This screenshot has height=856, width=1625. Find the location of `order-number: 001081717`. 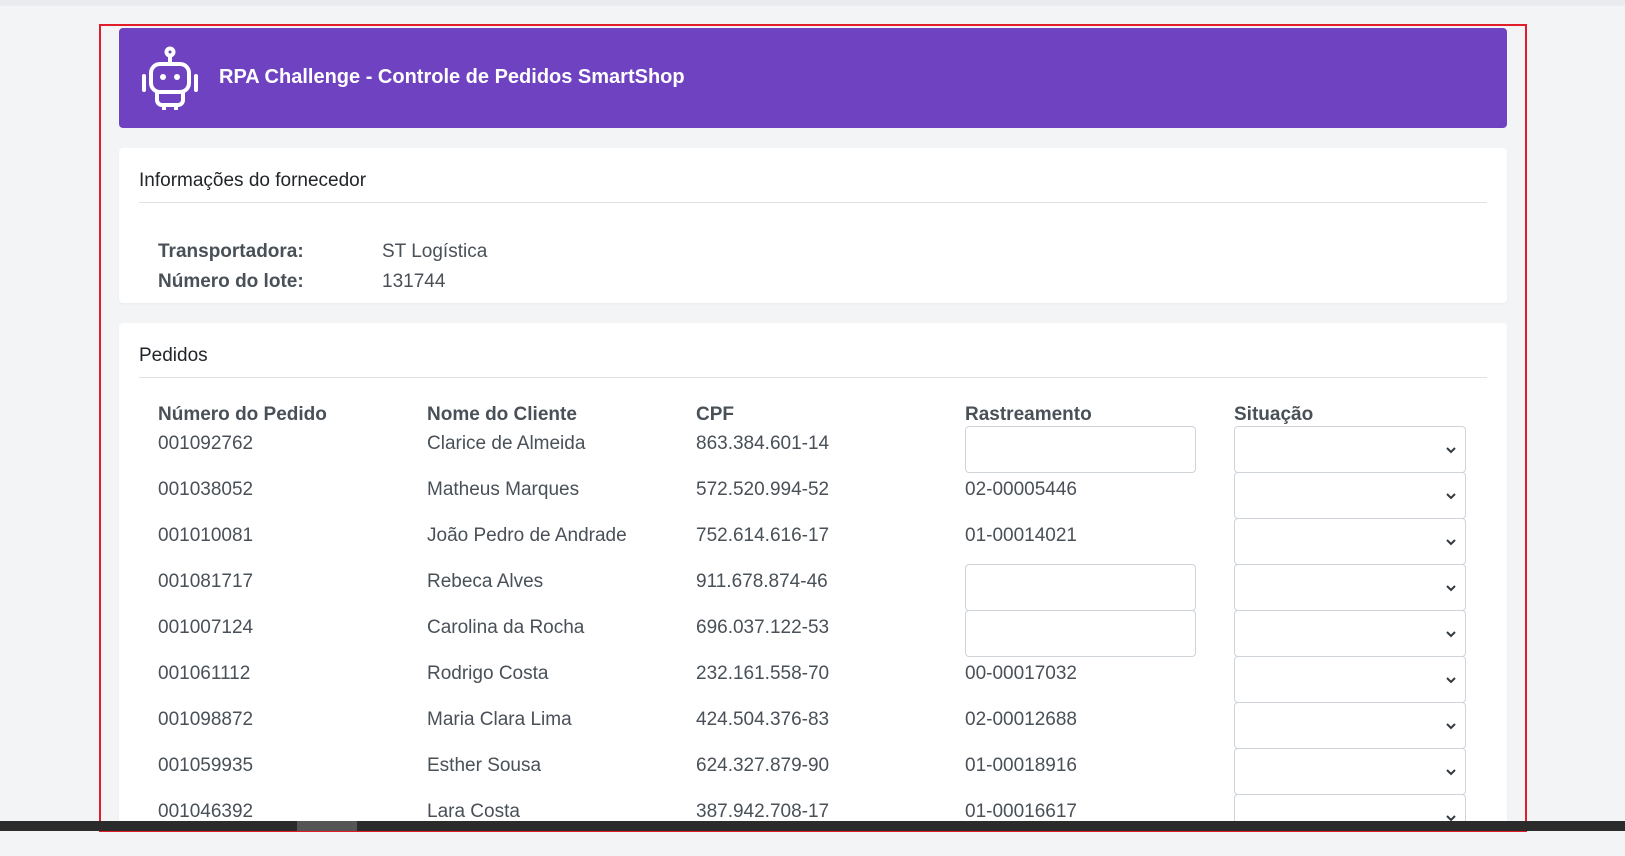

order-number: 001081717 is located at coordinates (206, 581).